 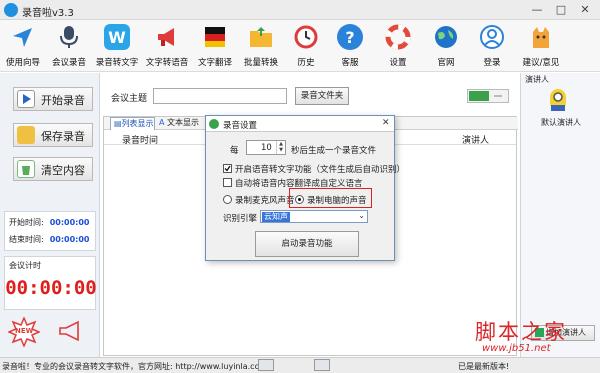 I want to click on meeting-timer-value: 00:00:00, so click(x=51, y=288).